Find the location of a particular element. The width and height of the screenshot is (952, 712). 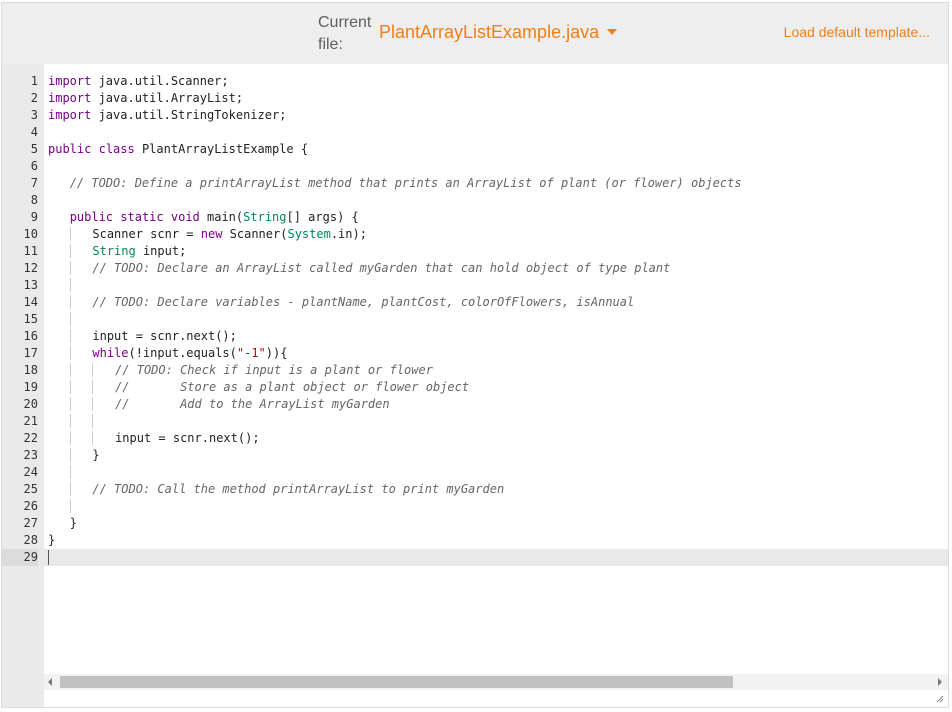

line-number: 1 is located at coordinates (20, 81).